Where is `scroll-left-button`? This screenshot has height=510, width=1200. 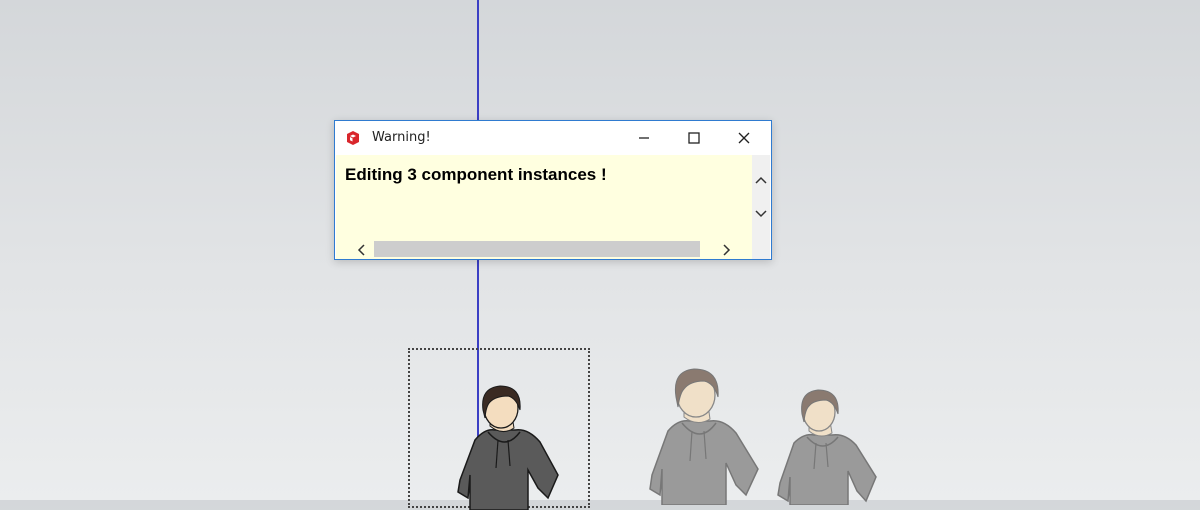
scroll-left-button is located at coordinates (361, 250).